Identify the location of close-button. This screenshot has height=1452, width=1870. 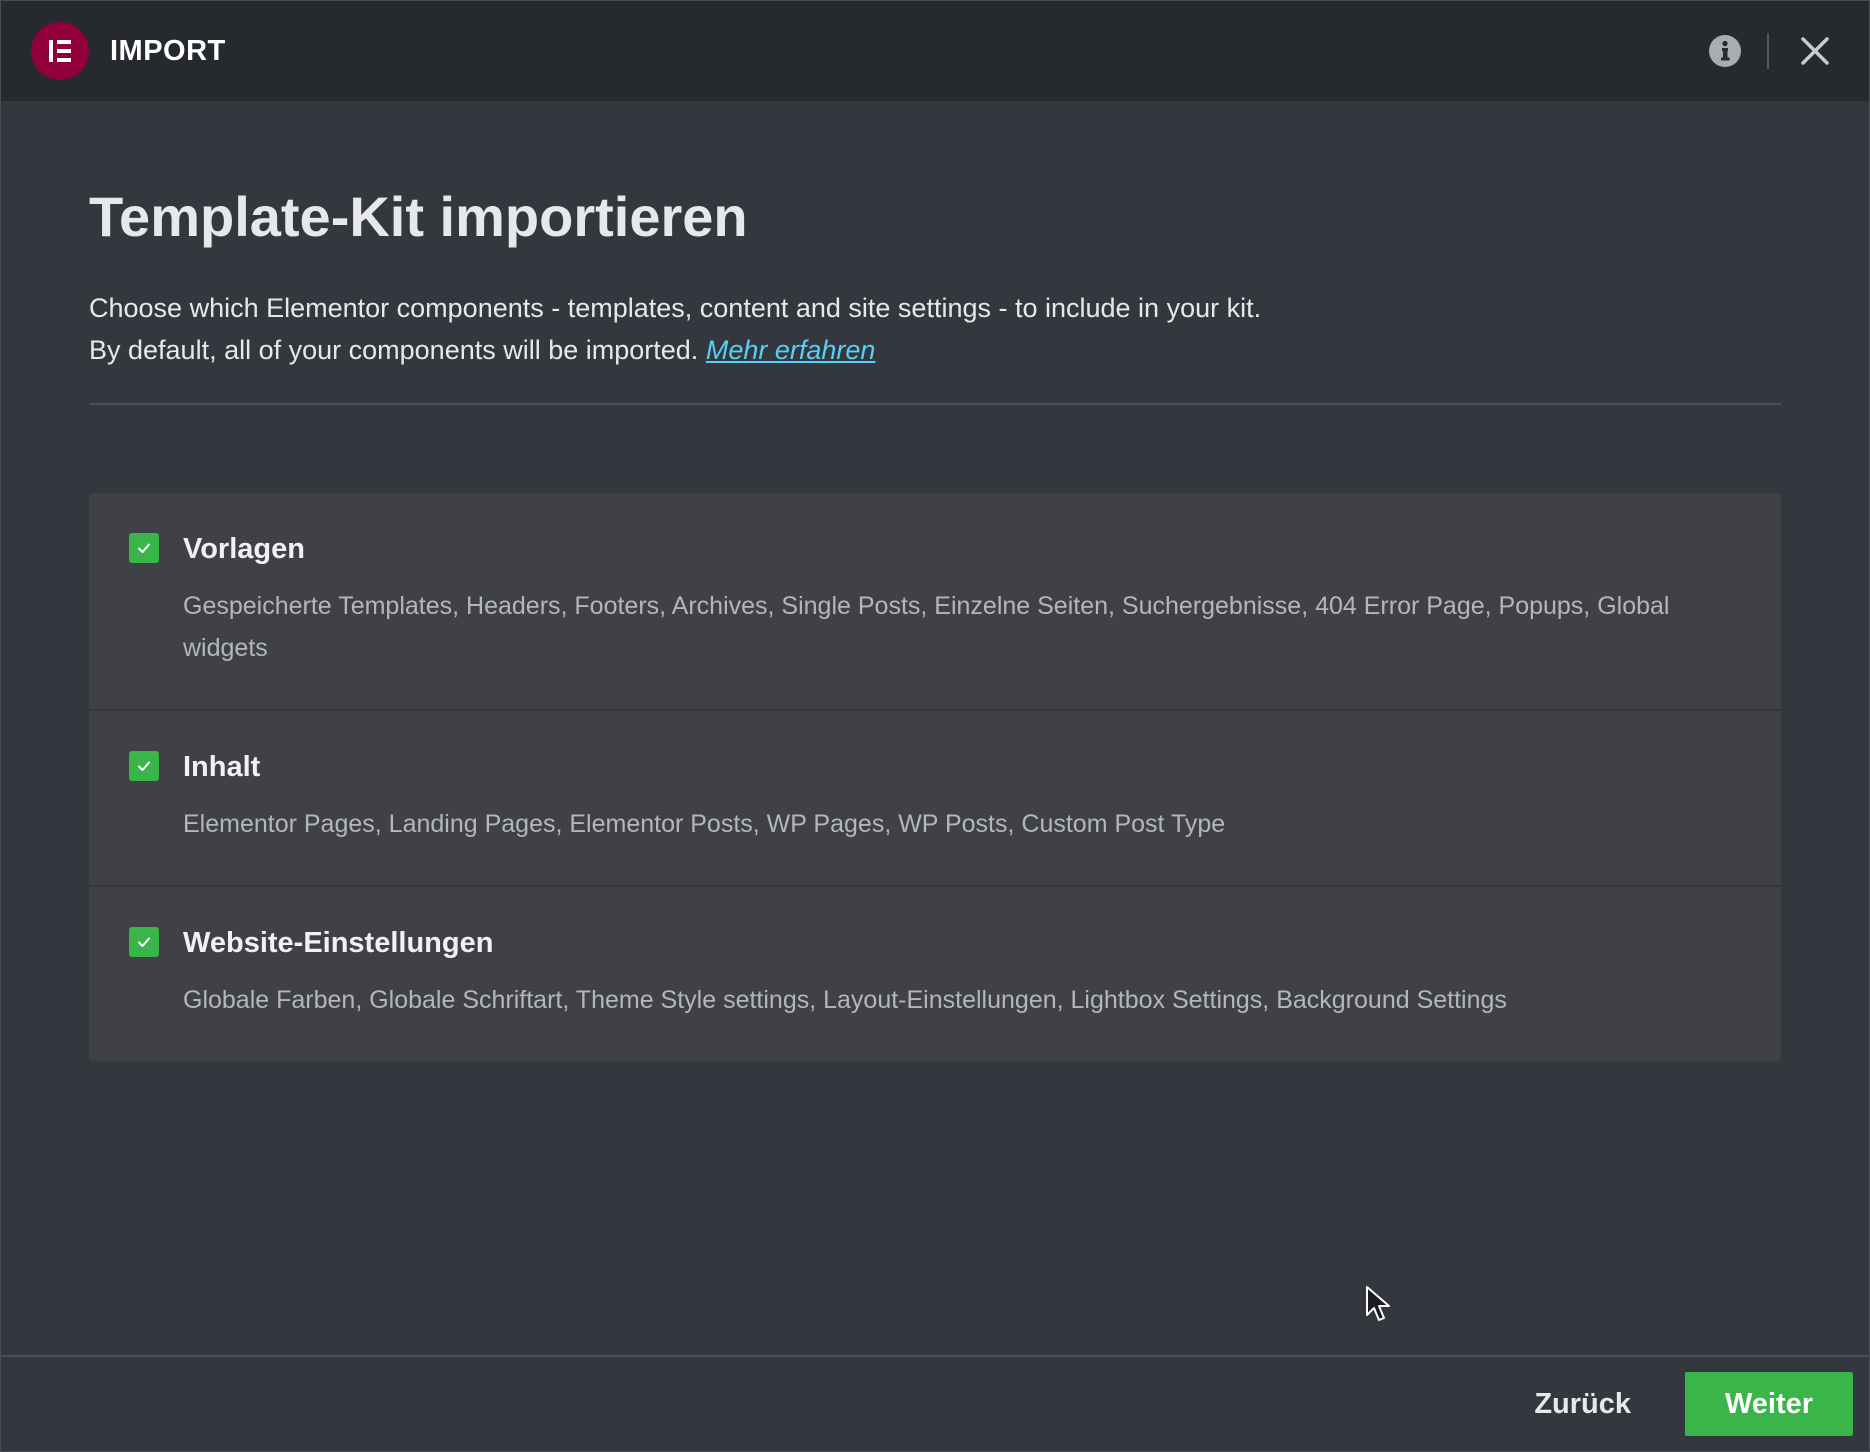
(1815, 51).